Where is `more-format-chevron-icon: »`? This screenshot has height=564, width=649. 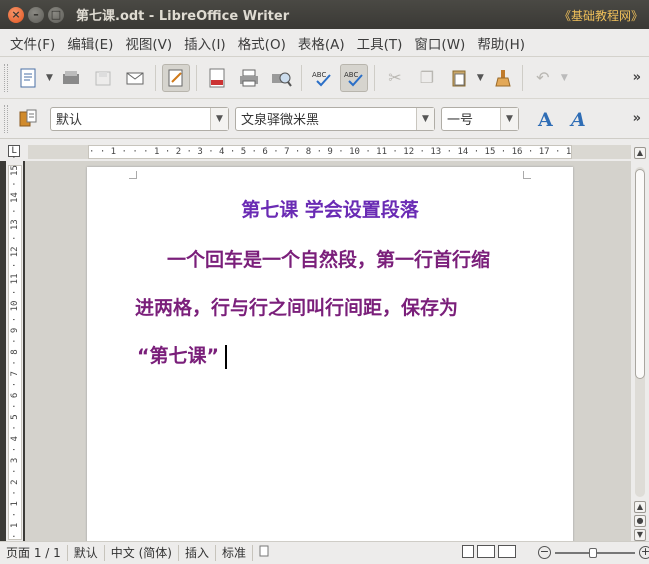 more-format-chevron-icon: » is located at coordinates (637, 118).